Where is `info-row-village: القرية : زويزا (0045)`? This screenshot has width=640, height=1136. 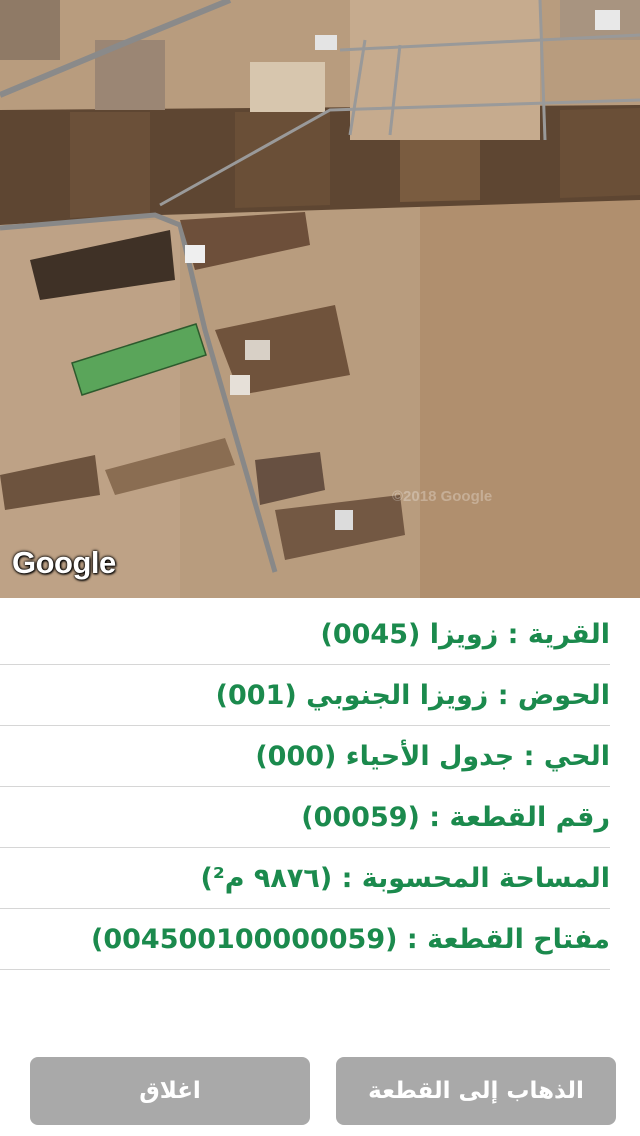 info-row-village: القرية : زويزا (0045) is located at coordinates (305, 634).